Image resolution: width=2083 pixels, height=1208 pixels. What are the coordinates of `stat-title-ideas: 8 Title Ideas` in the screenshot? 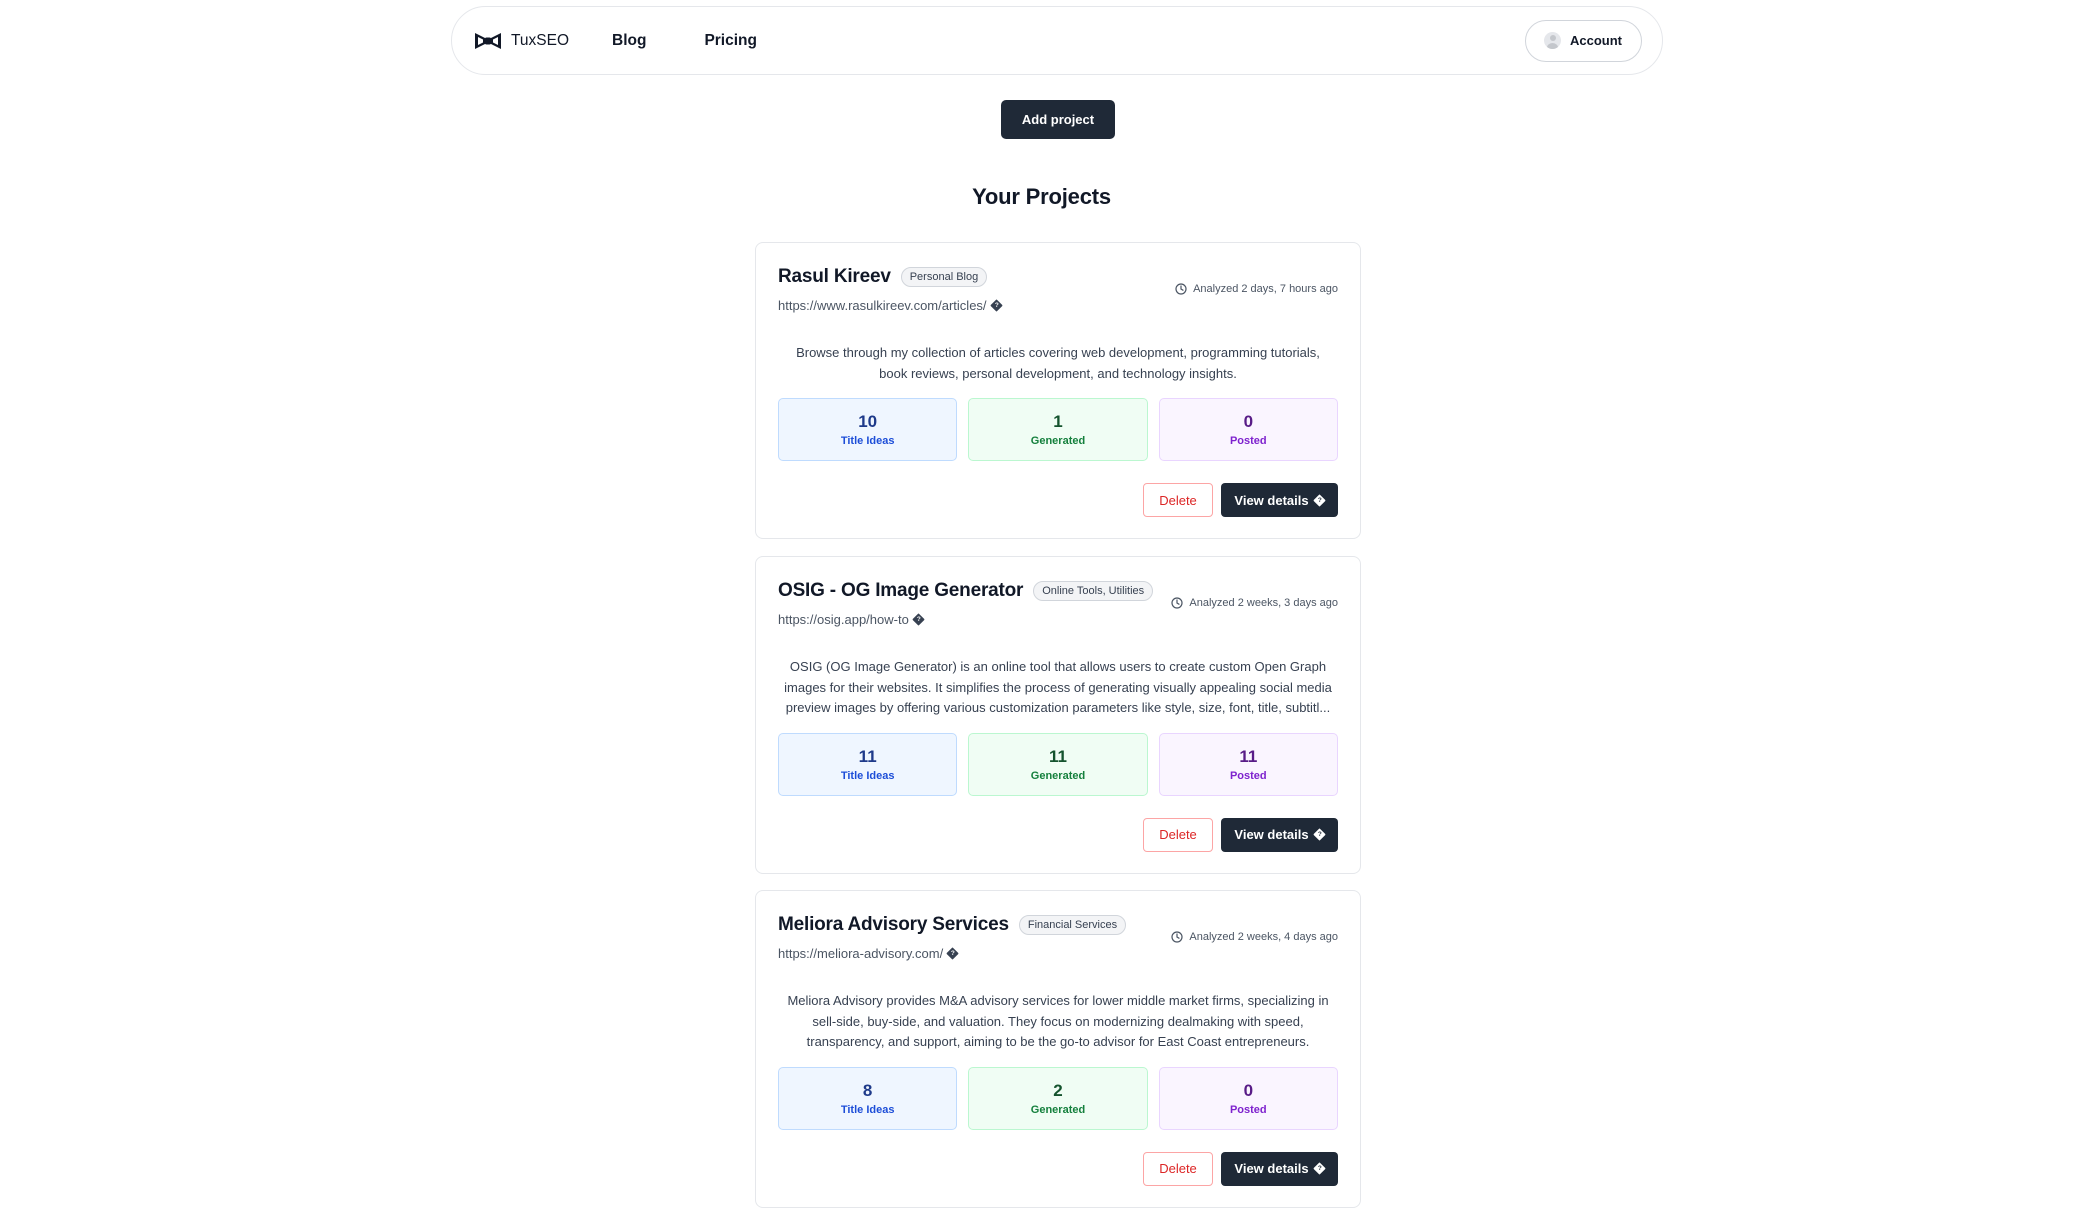 It's located at (868, 1098).